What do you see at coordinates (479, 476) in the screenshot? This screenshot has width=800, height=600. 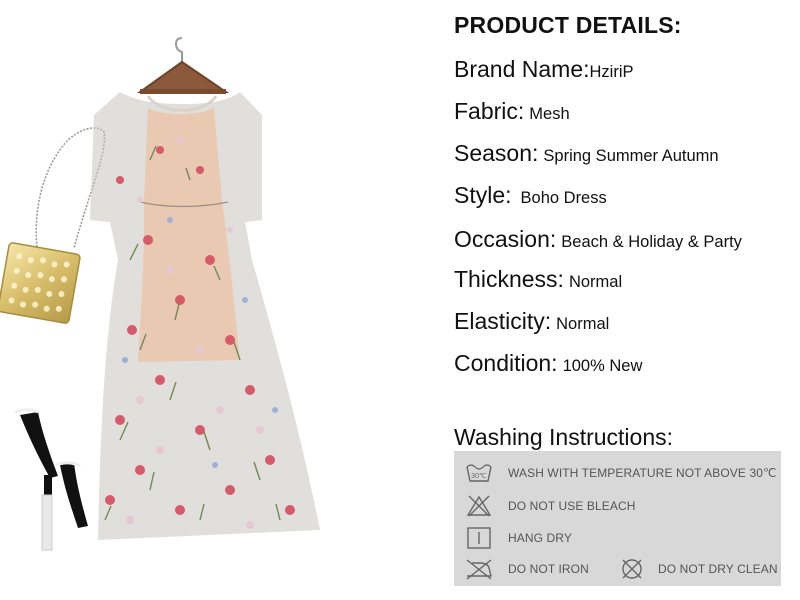 I see `wash-temp-mark: 30℃` at bounding box center [479, 476].